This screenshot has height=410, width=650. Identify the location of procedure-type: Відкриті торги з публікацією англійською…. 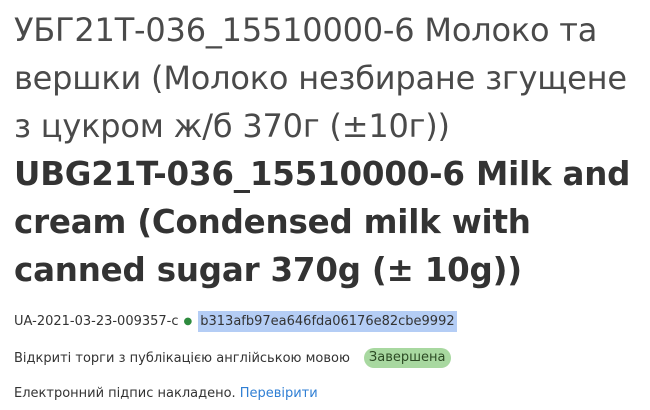
(182, 358).